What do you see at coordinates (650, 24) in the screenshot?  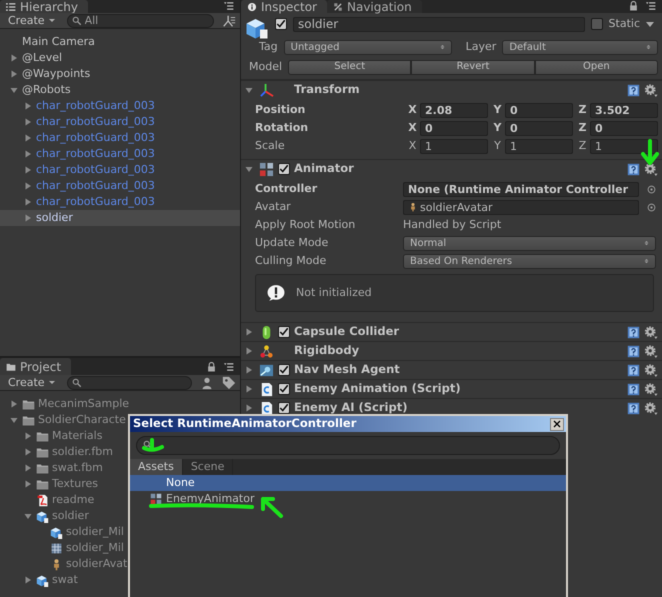 I see `caret-icon` at bounding box center [650, 24].